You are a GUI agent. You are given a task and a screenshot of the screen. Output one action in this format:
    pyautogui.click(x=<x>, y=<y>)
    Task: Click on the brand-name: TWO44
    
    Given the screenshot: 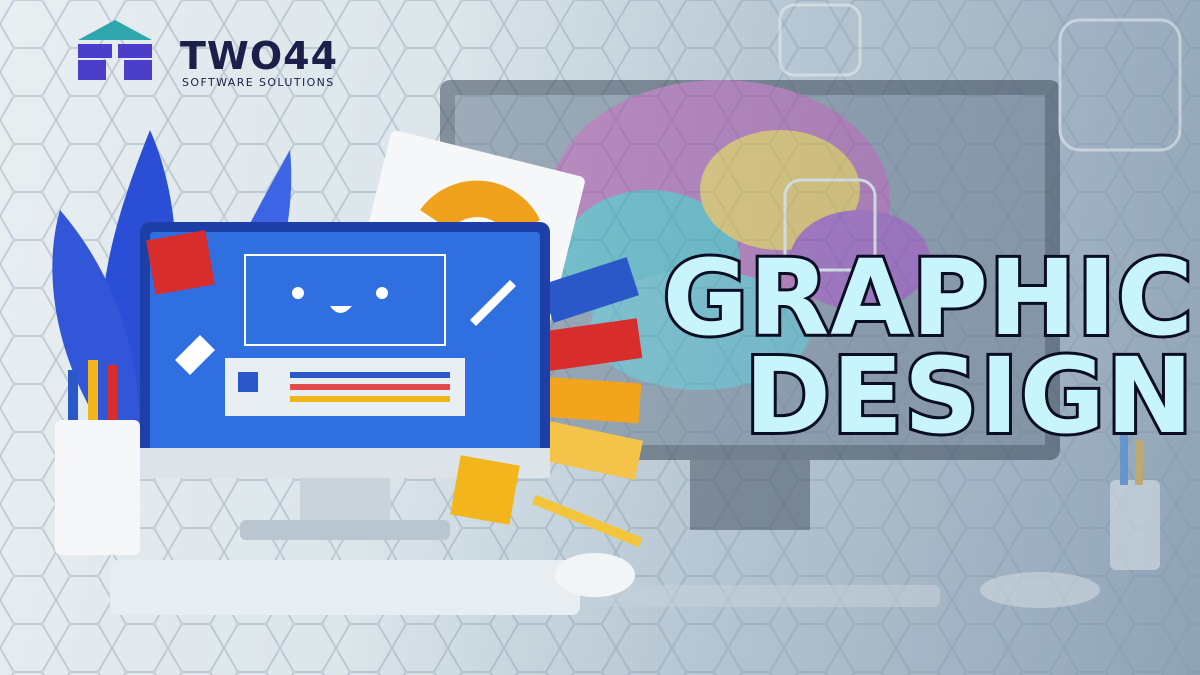 What is the action you would take?
    pyautogui.click(x=259, y=56)
    